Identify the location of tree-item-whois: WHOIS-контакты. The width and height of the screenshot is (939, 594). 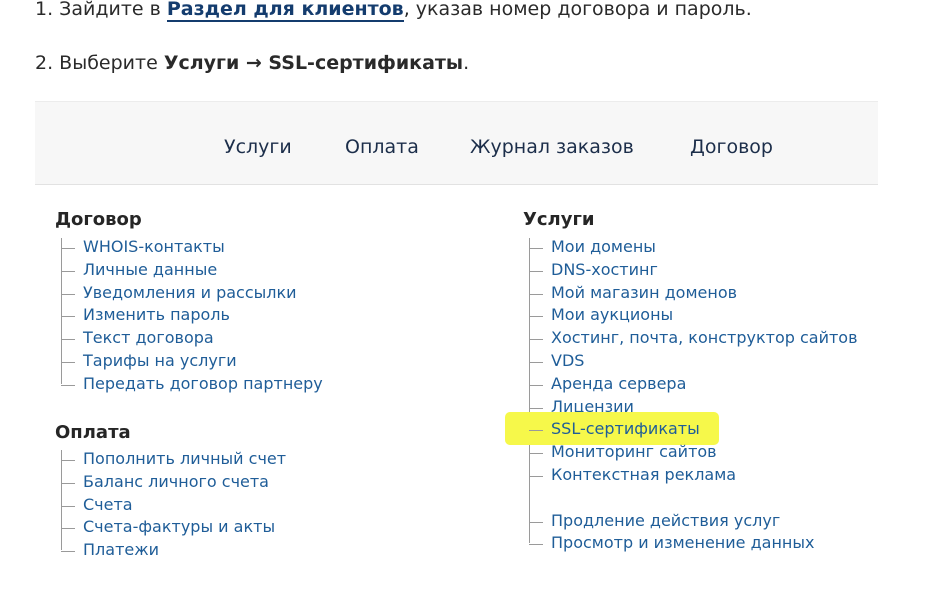
(192, 247).